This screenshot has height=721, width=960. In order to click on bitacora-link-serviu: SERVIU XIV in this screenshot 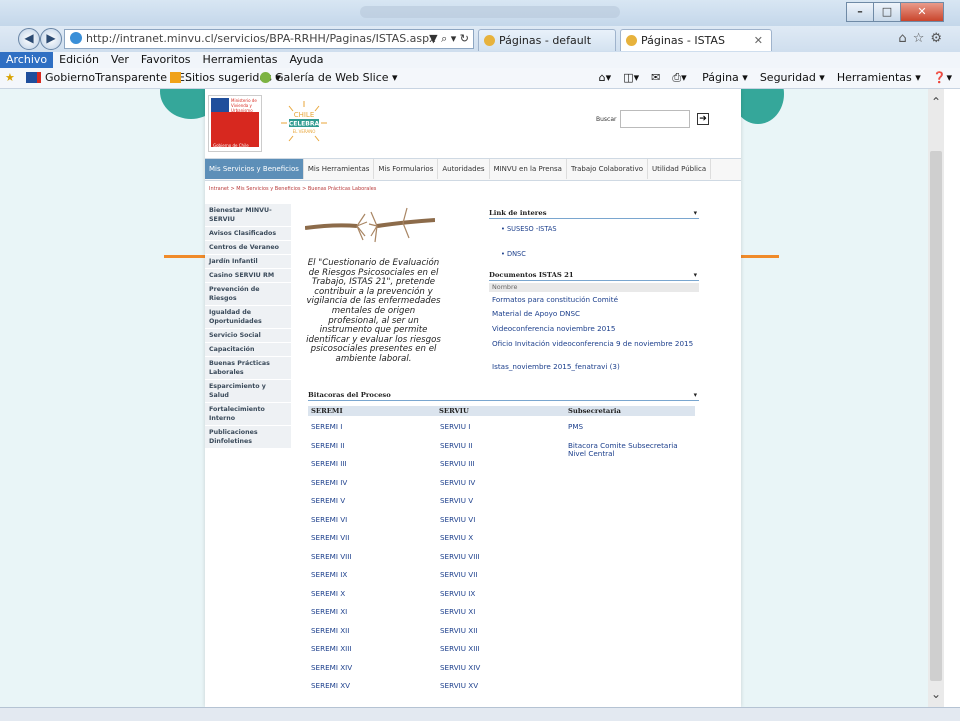, I will do `click(460, 668)`.